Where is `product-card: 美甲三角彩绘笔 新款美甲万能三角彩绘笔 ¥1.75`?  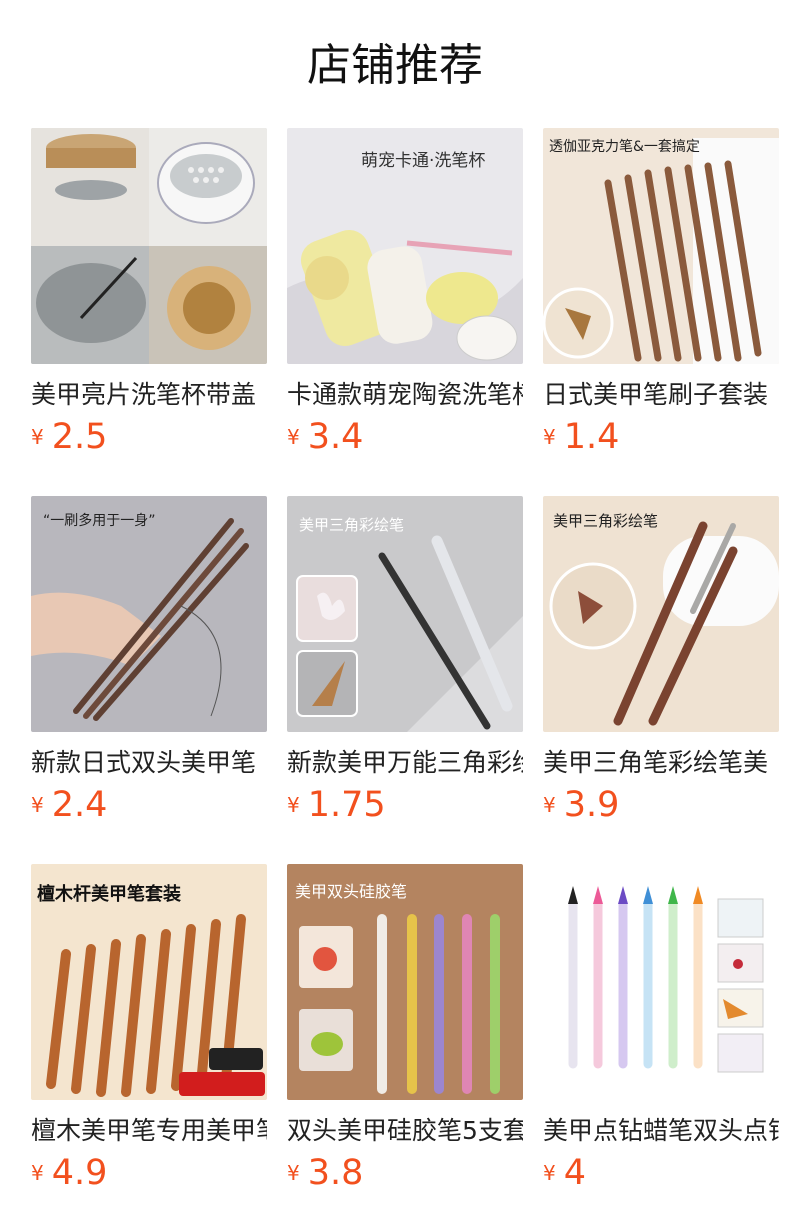 product-card: 美甲三角彩绘笔 新款美甲万能三角彩绘笔 ¥1.75 is located at coordinates (405, 660).